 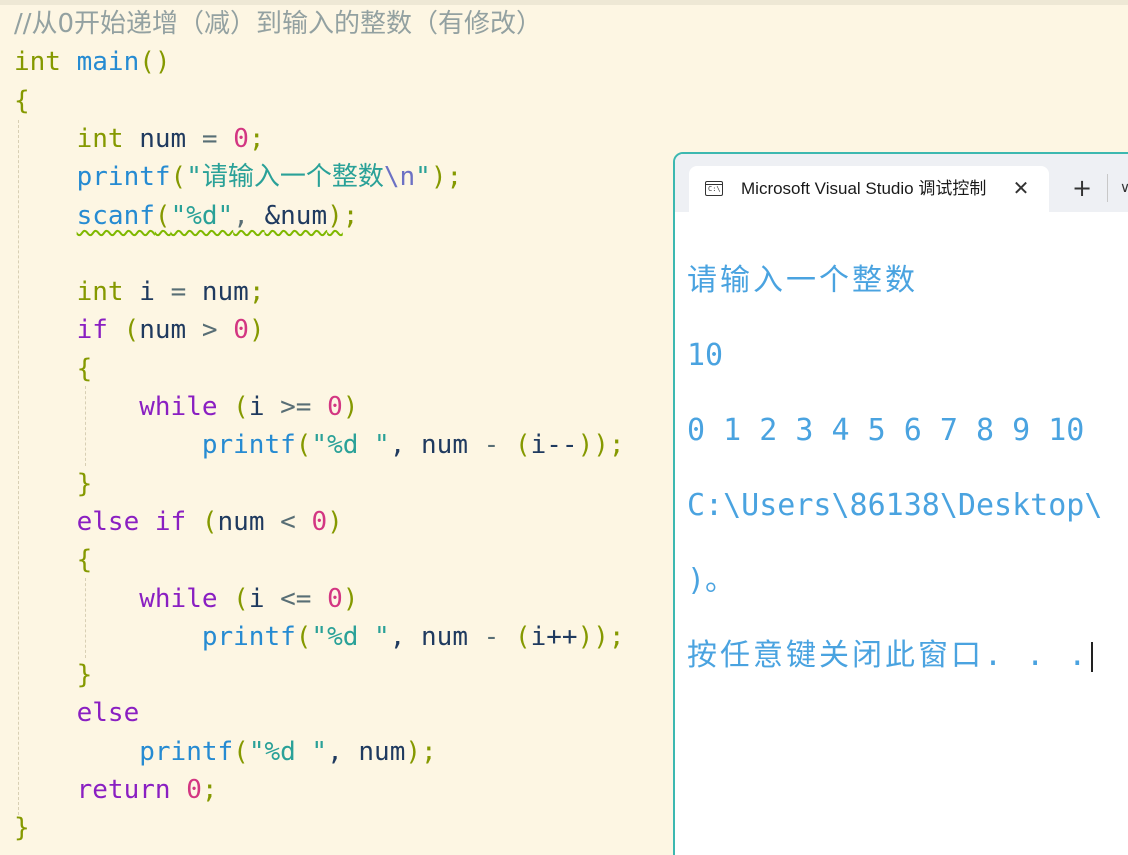 I want to click on console-tab-title: Microsoft Visual Studio 调试控制台, so click(x=864, y=188).